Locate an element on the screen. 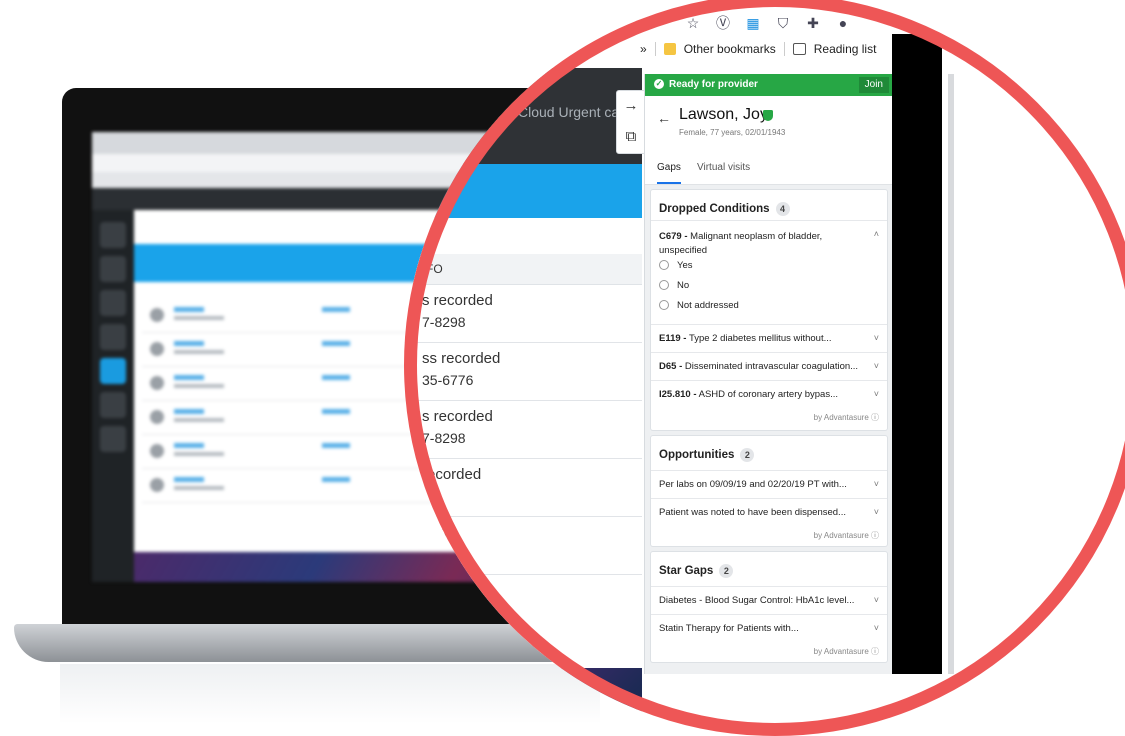 This screenshot has height=736, width=1125. patient-name: Lawson, Joy is located at coordinates (723, 114).